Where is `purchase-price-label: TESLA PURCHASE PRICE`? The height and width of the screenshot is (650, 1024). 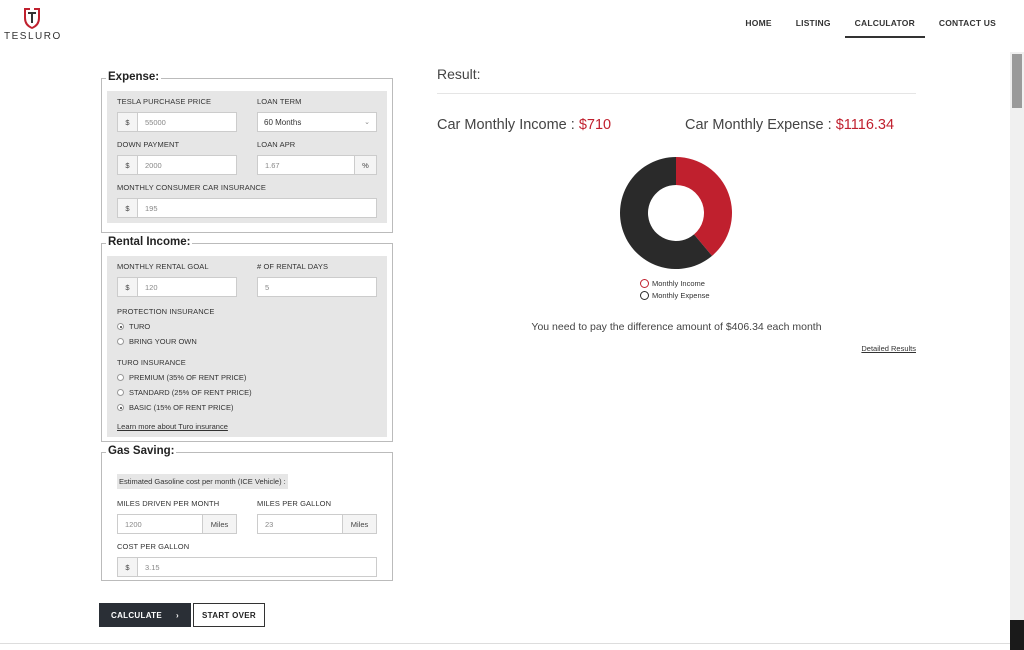
purchase-price-label: TESLA PURCHASE PRICE is located at coordinates (164, 101).